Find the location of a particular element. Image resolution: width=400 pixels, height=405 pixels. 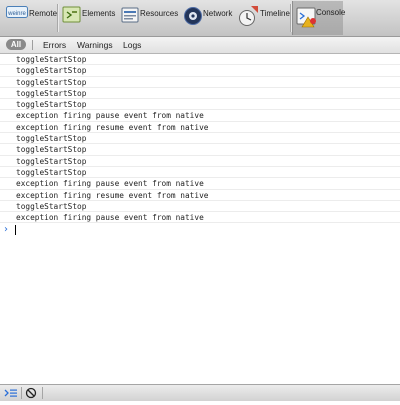

toolbar-remote-button: weinre Remote is located at coordinates (32, 18).